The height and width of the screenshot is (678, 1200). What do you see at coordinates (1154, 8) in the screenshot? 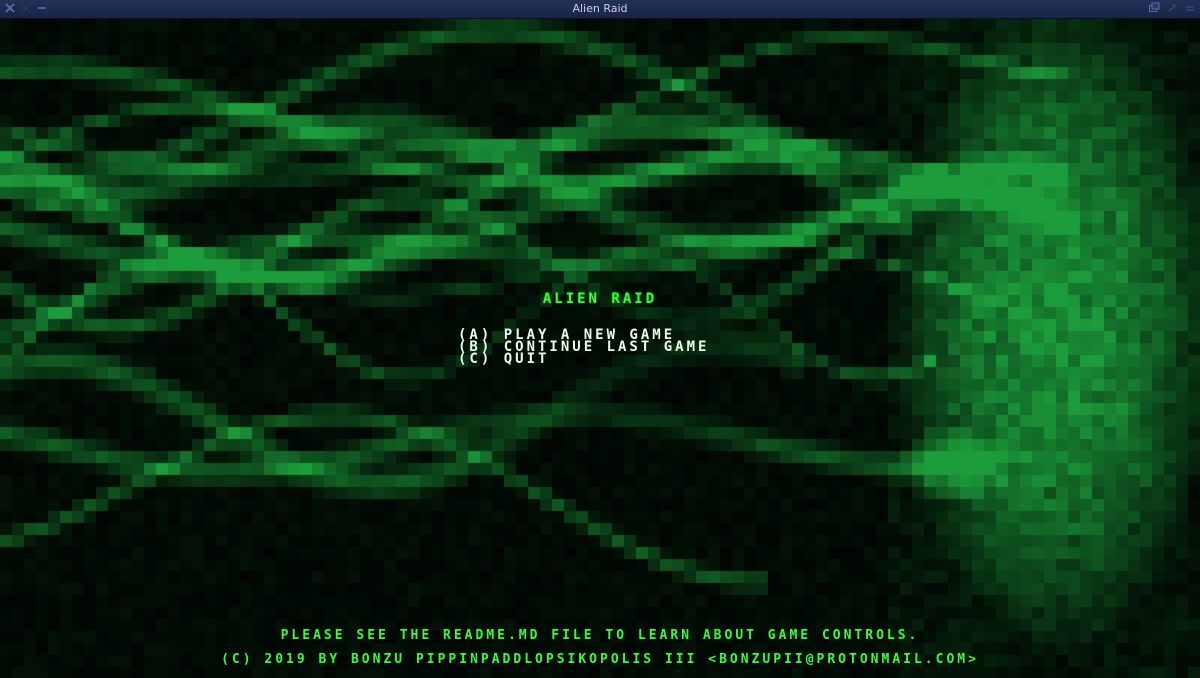
I see `restore-icon` at bounding box center [1154, 8].